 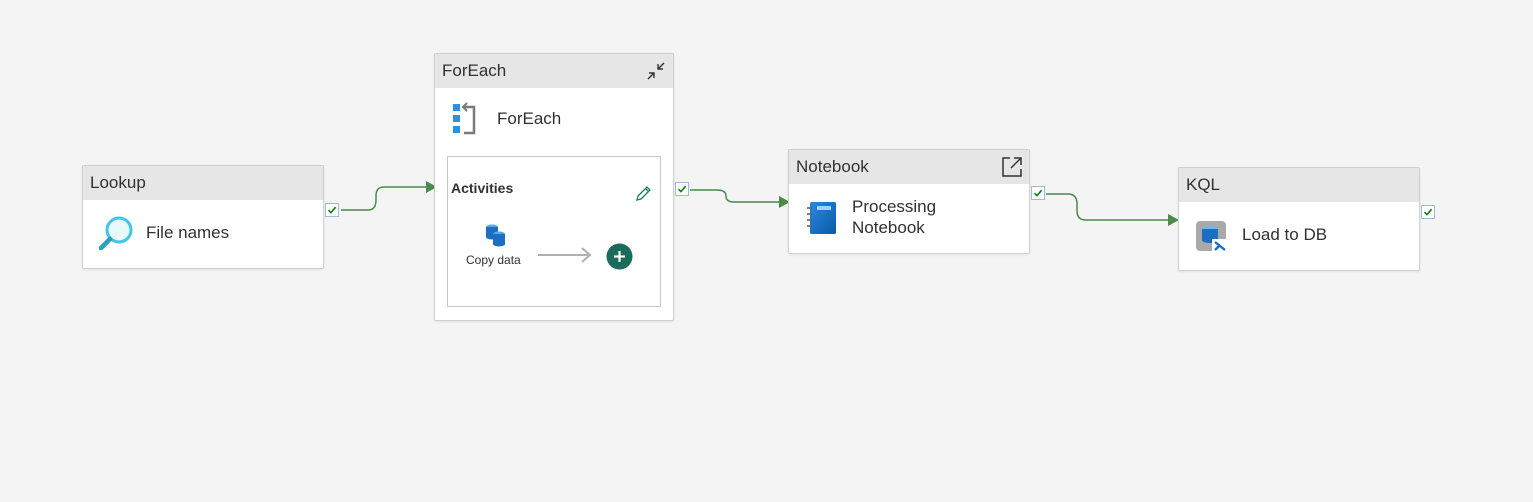 What do you see at coordinates (1211, 237) in the screenshot?
I see `kql-database-icon` at bounding box center [1211, 237].